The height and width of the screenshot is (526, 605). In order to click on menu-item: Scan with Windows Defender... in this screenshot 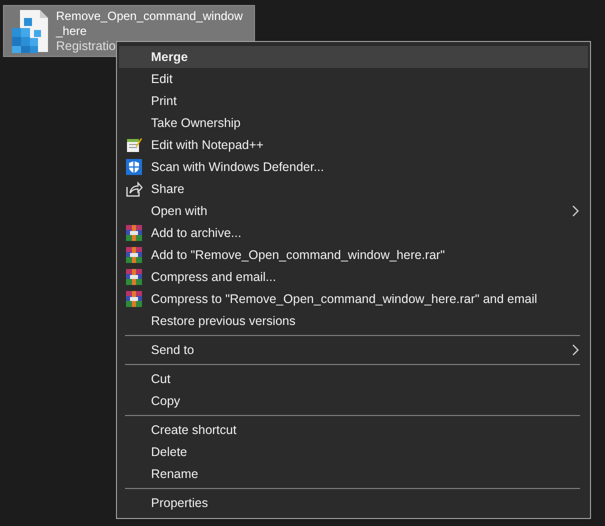, I will do `click(353, 167)`.